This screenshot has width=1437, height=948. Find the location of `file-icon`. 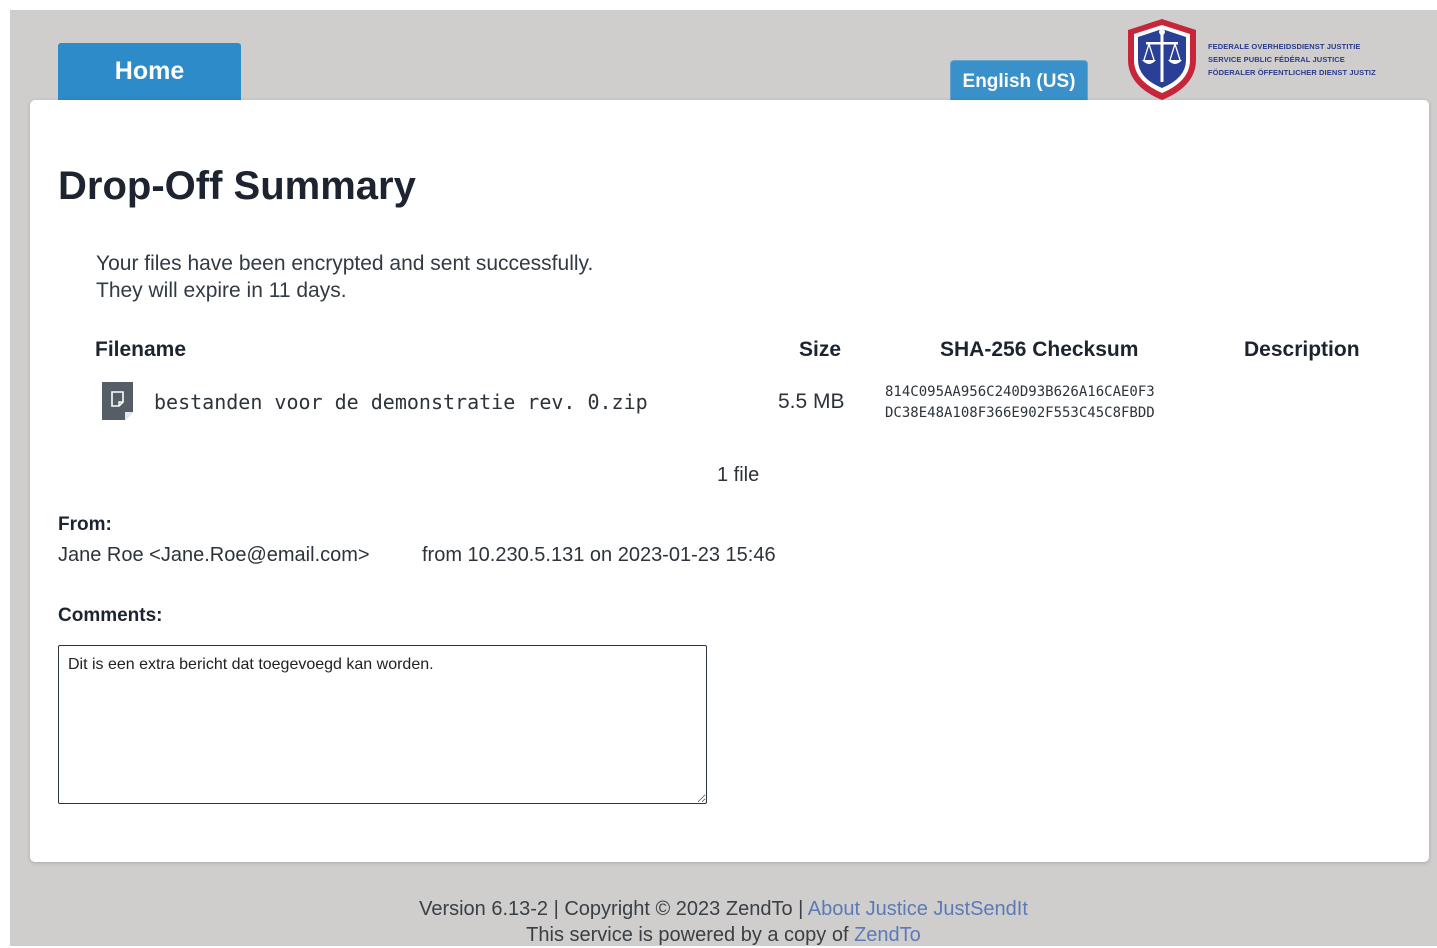

file-icon is located at coordinates (117, 401).